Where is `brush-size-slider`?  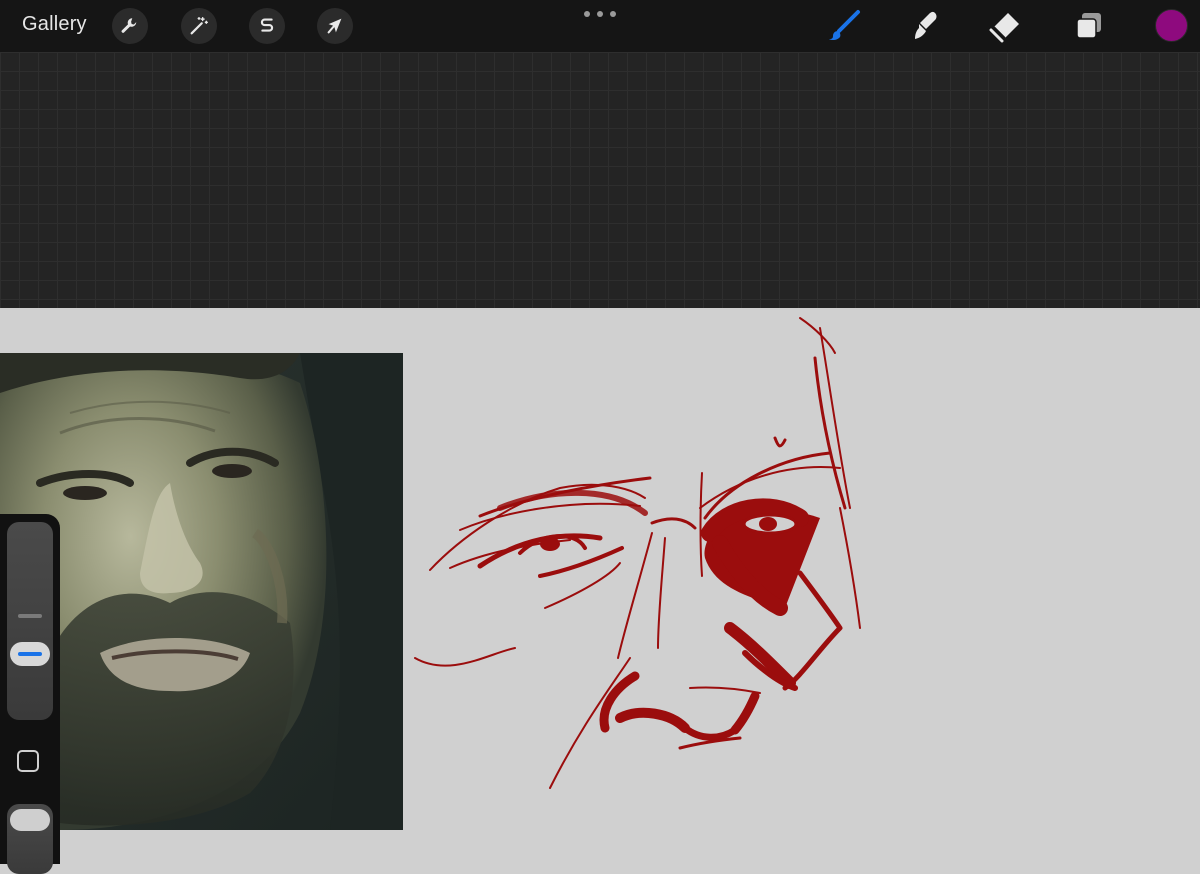 brush-size-slider is located at coordinates (30, 621).